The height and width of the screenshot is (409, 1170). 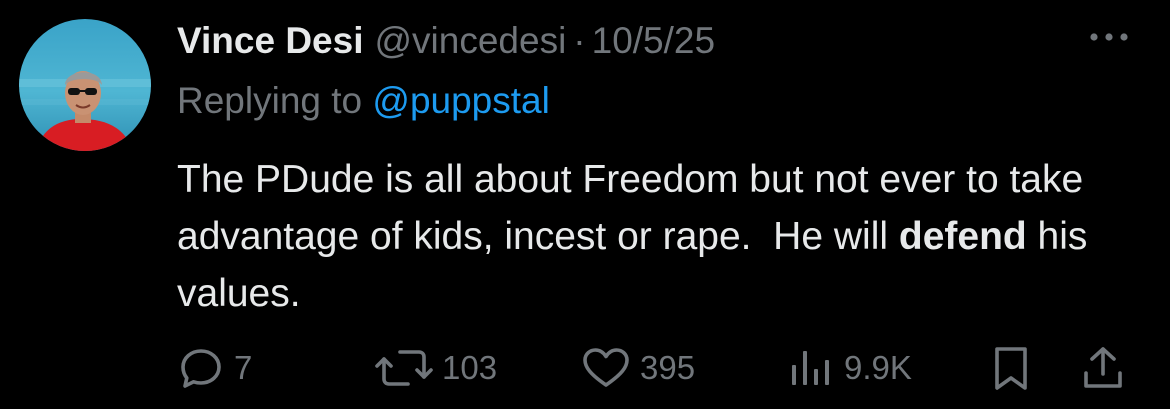 I want to click on heart-icon, so click(x=606, y=368).